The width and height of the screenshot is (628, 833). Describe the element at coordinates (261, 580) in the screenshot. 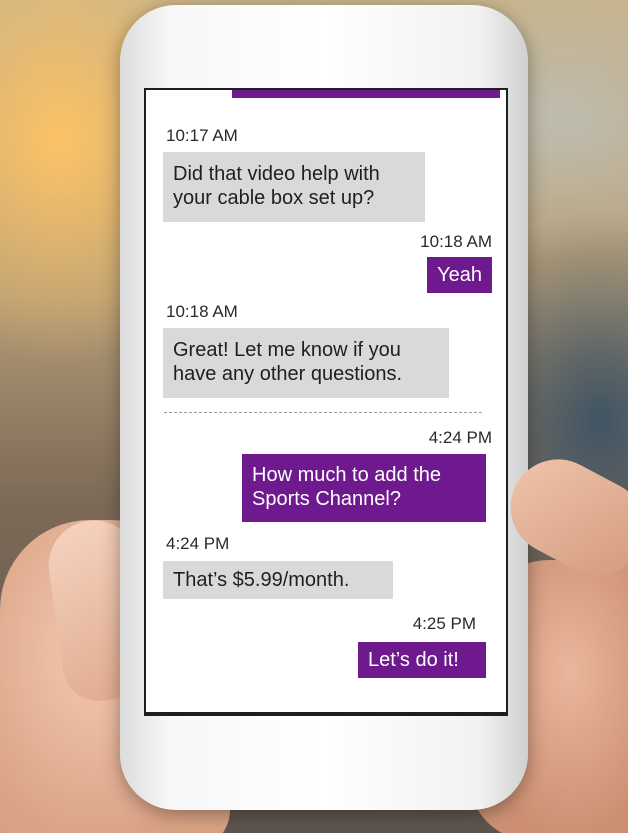

I see `message-line: That’s $5.99/month.` at that location.